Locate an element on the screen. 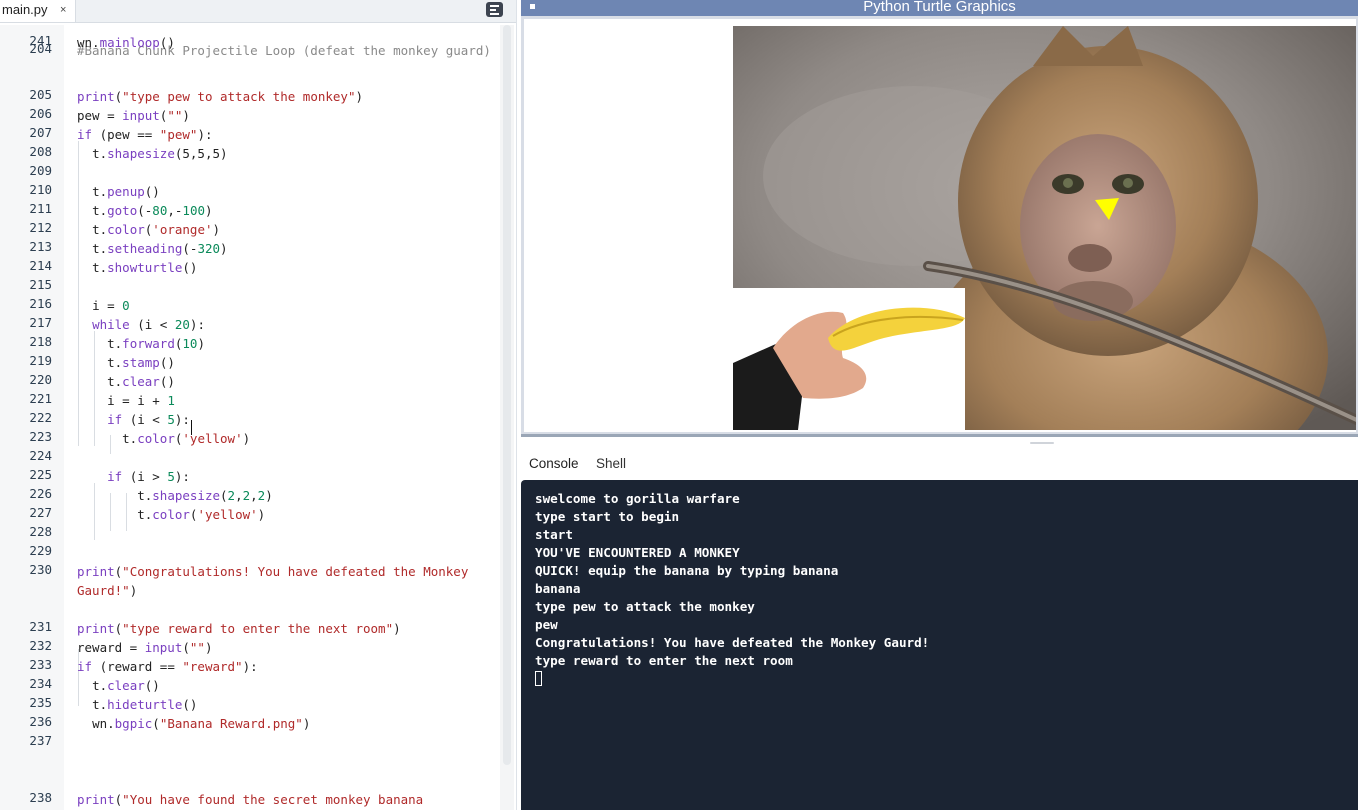 The width and height of the screenshot is (1358, 810). code-line: t.showturtle() is located at coordinates (287, 267).